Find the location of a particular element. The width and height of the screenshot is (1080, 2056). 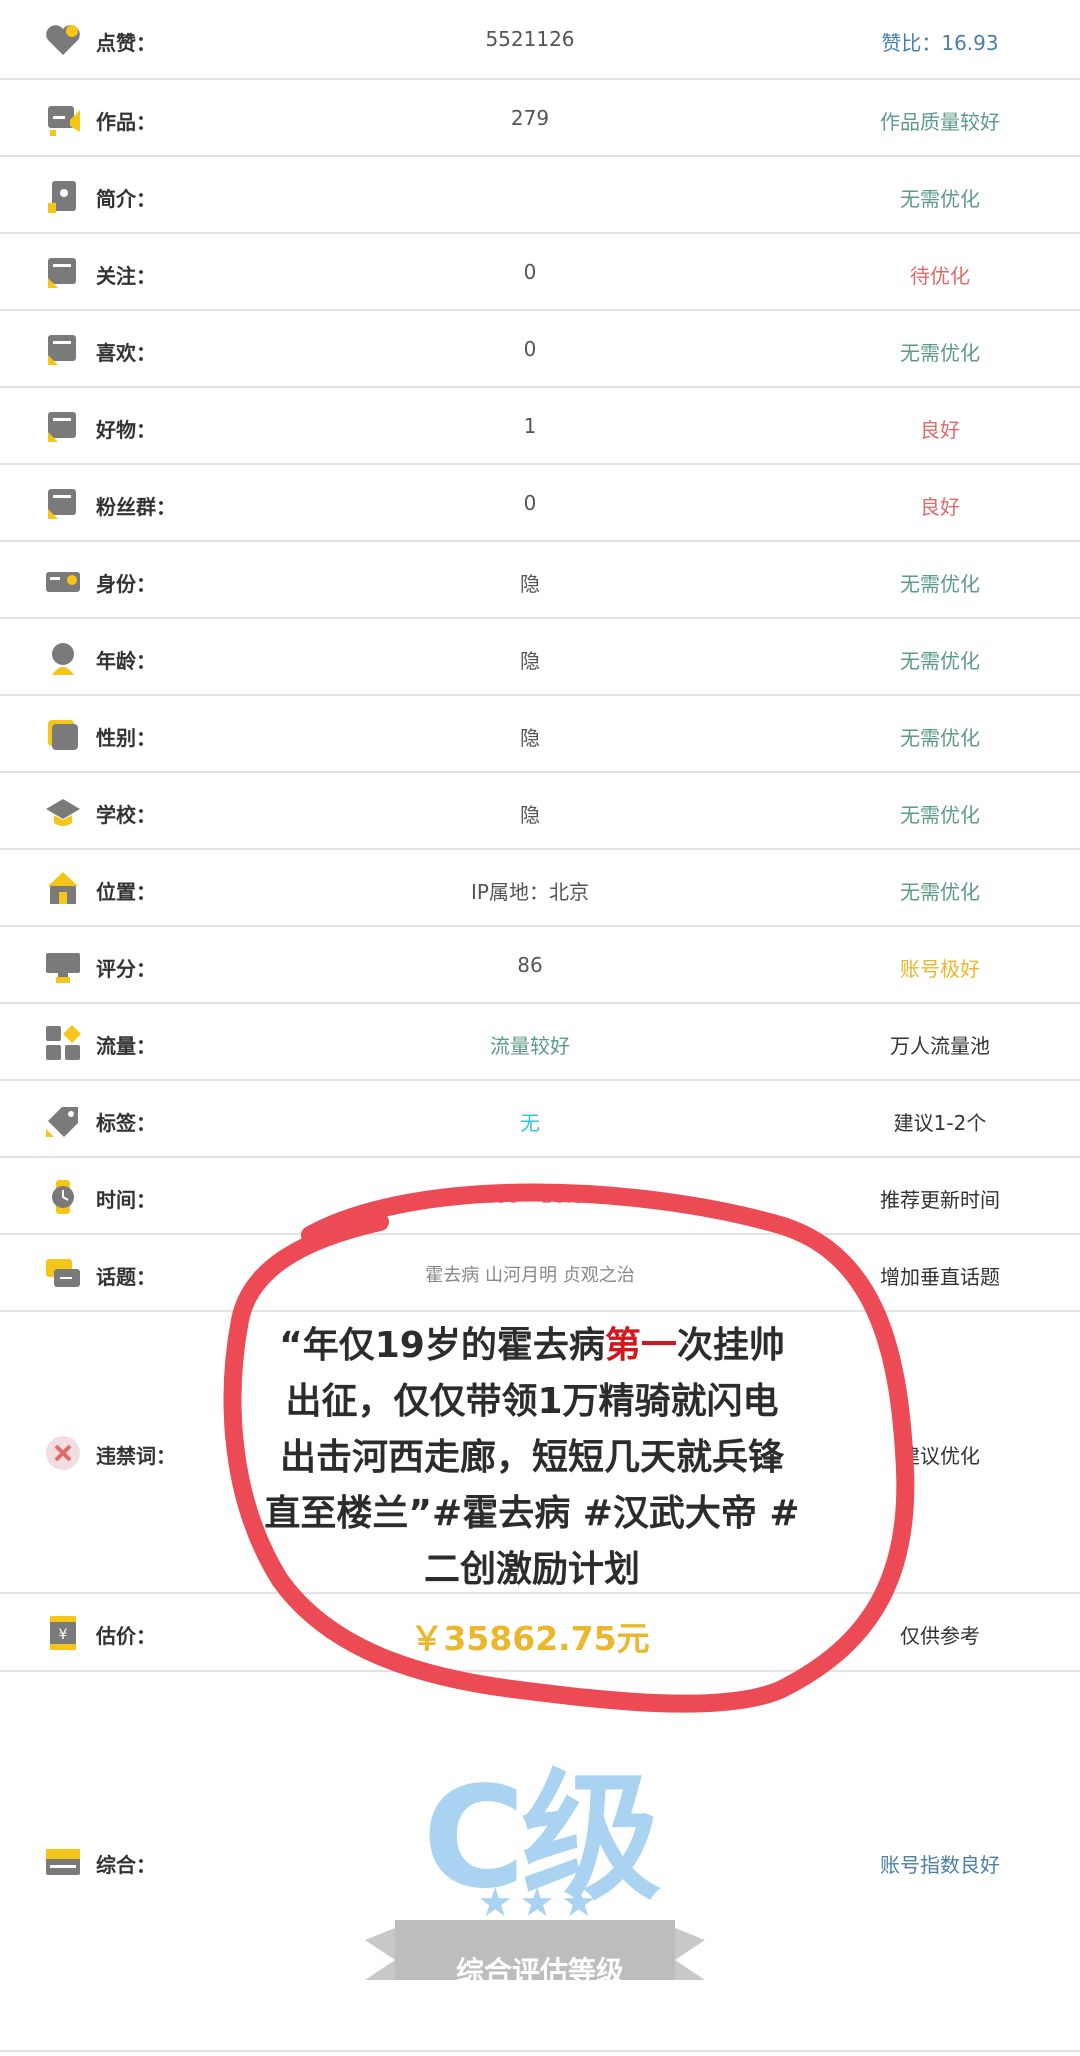

caption-line-2: 出征，仅仅带领1万精骑就闪电 is located at coordinates (532, 1401).